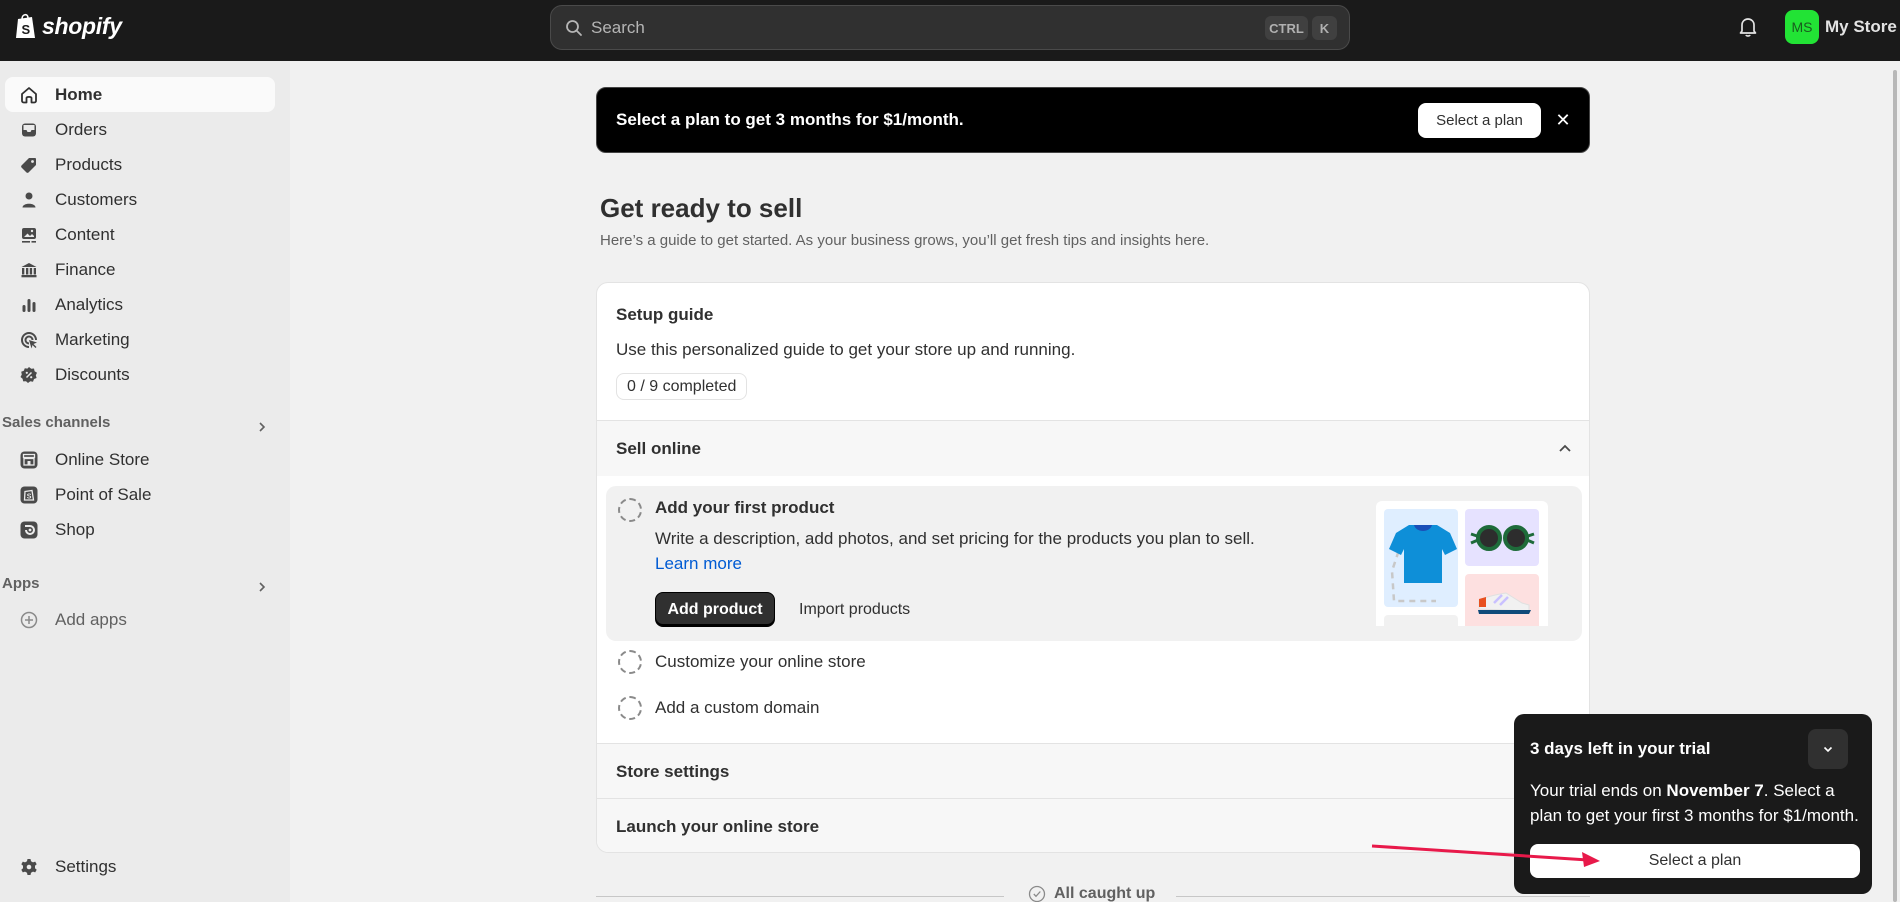 This screenshot has width=1900, height=902. Describe the element at coordinates (140, 304) in the screenshot. I see `sidebar-item-analytics: Analytics` at that location.